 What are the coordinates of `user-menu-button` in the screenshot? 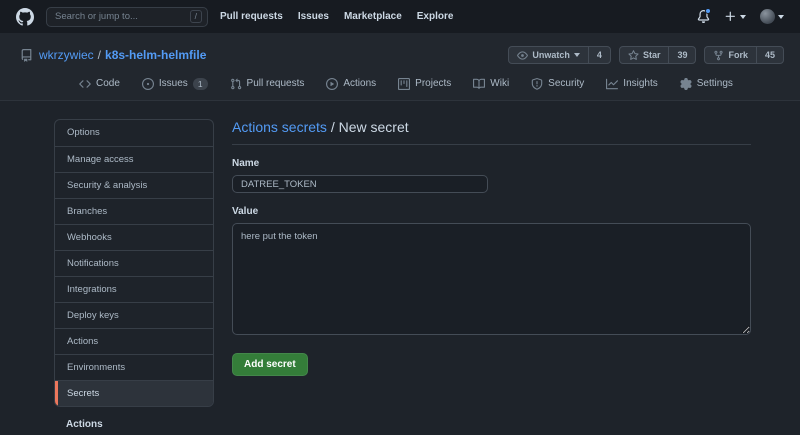 It's located at (772, 16).